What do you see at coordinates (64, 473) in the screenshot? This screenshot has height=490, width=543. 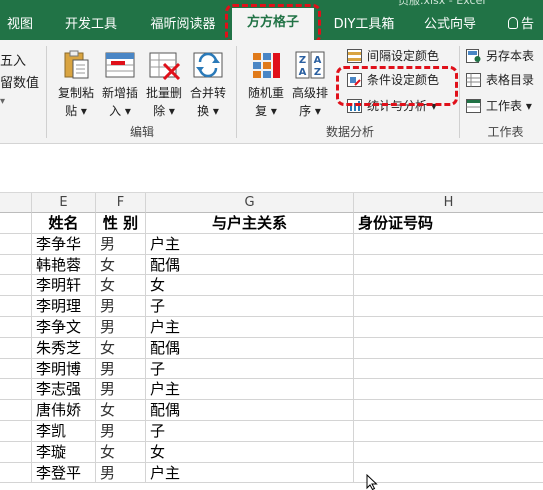 I see `name-cell: 李登平` at bounding box center [64, 473].